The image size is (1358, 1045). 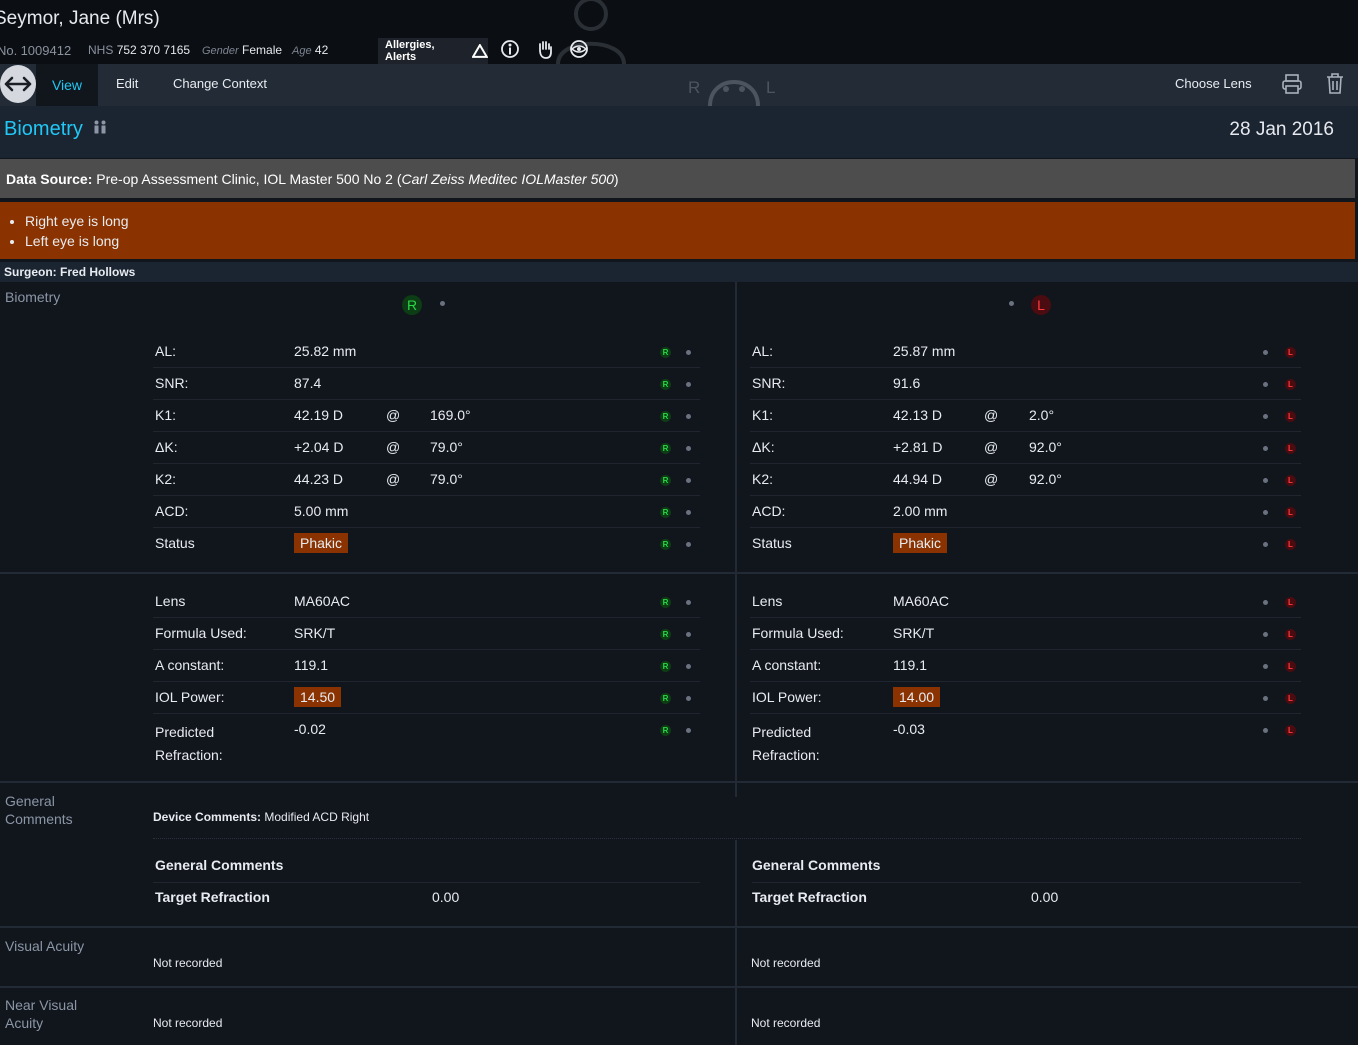 What do you see at coordinates (679, 782) in the screenshot?
I see `section-divider` at bounding box center [679, 782].